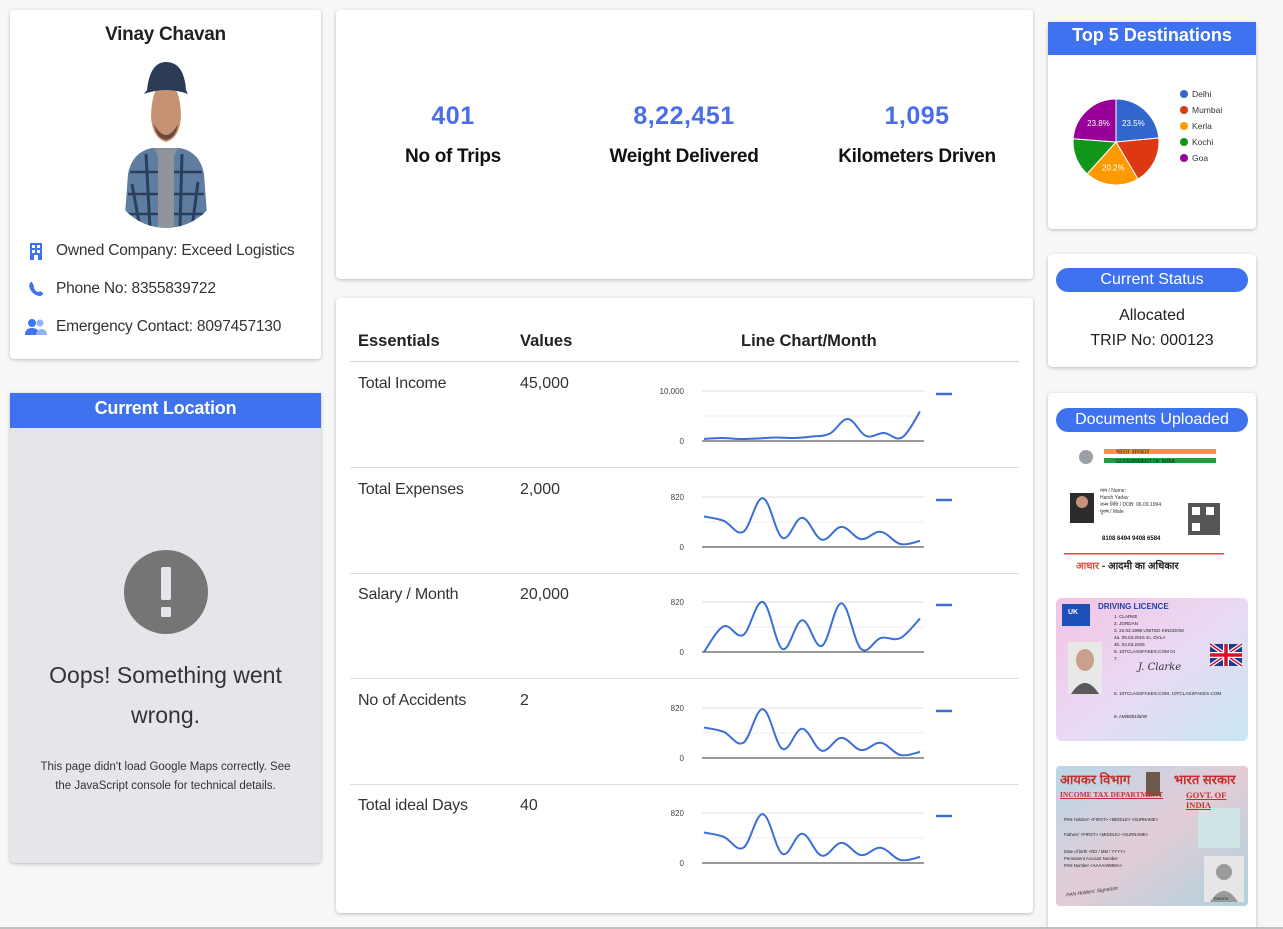 The image size is (1283, 929). Describe the element at coordinates (1131, 539) in the screenshot. I see `aadhaar-number: 8108 6494 9408 6584` at that location.